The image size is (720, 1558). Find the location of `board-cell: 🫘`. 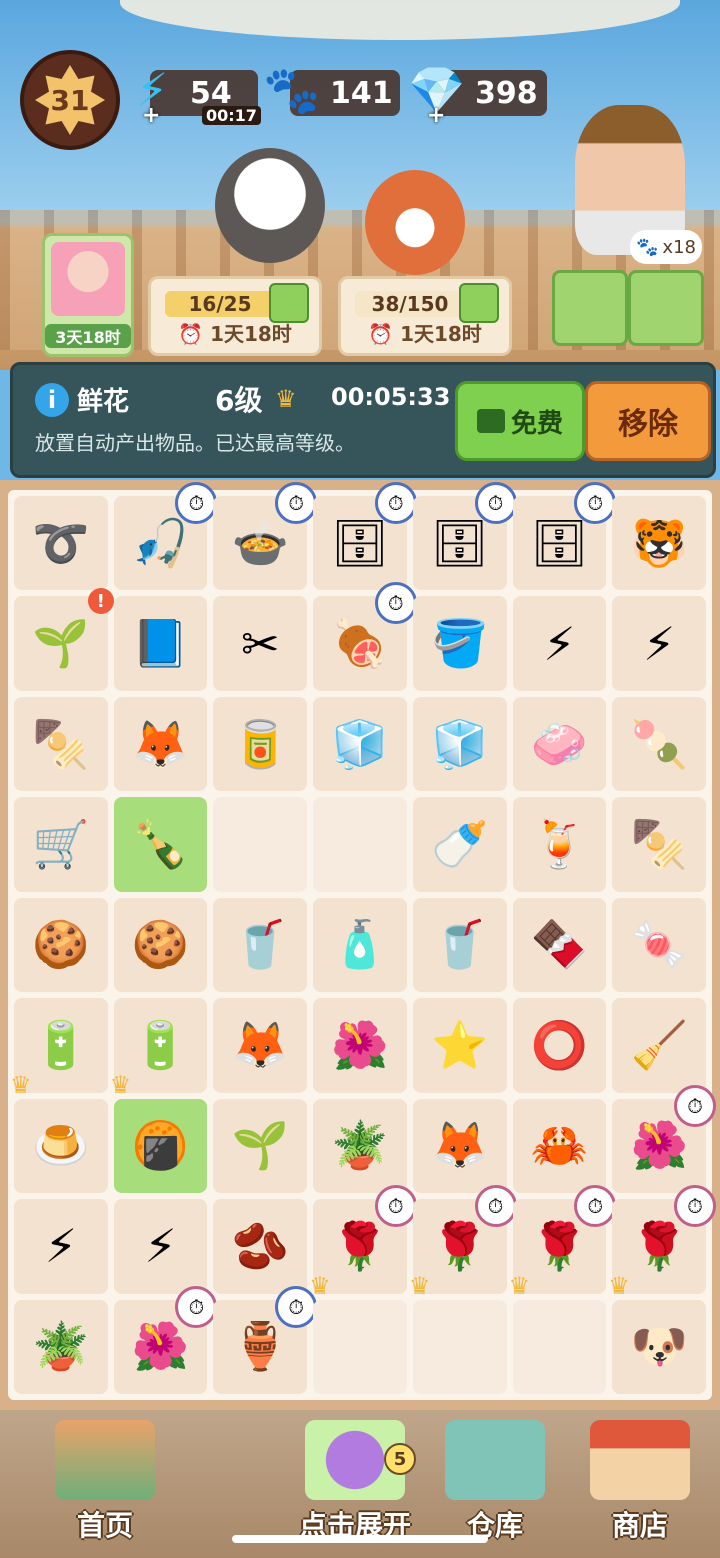

board-cell: 🫘 is located at coordinates (260, 1246).